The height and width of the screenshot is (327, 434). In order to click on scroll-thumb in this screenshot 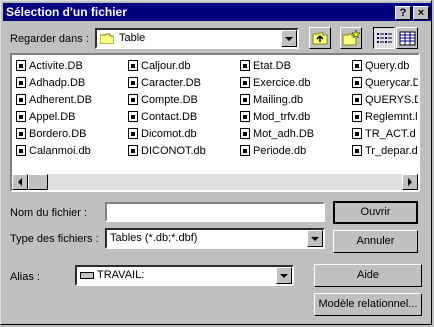, I will do `click(38, 182)`.